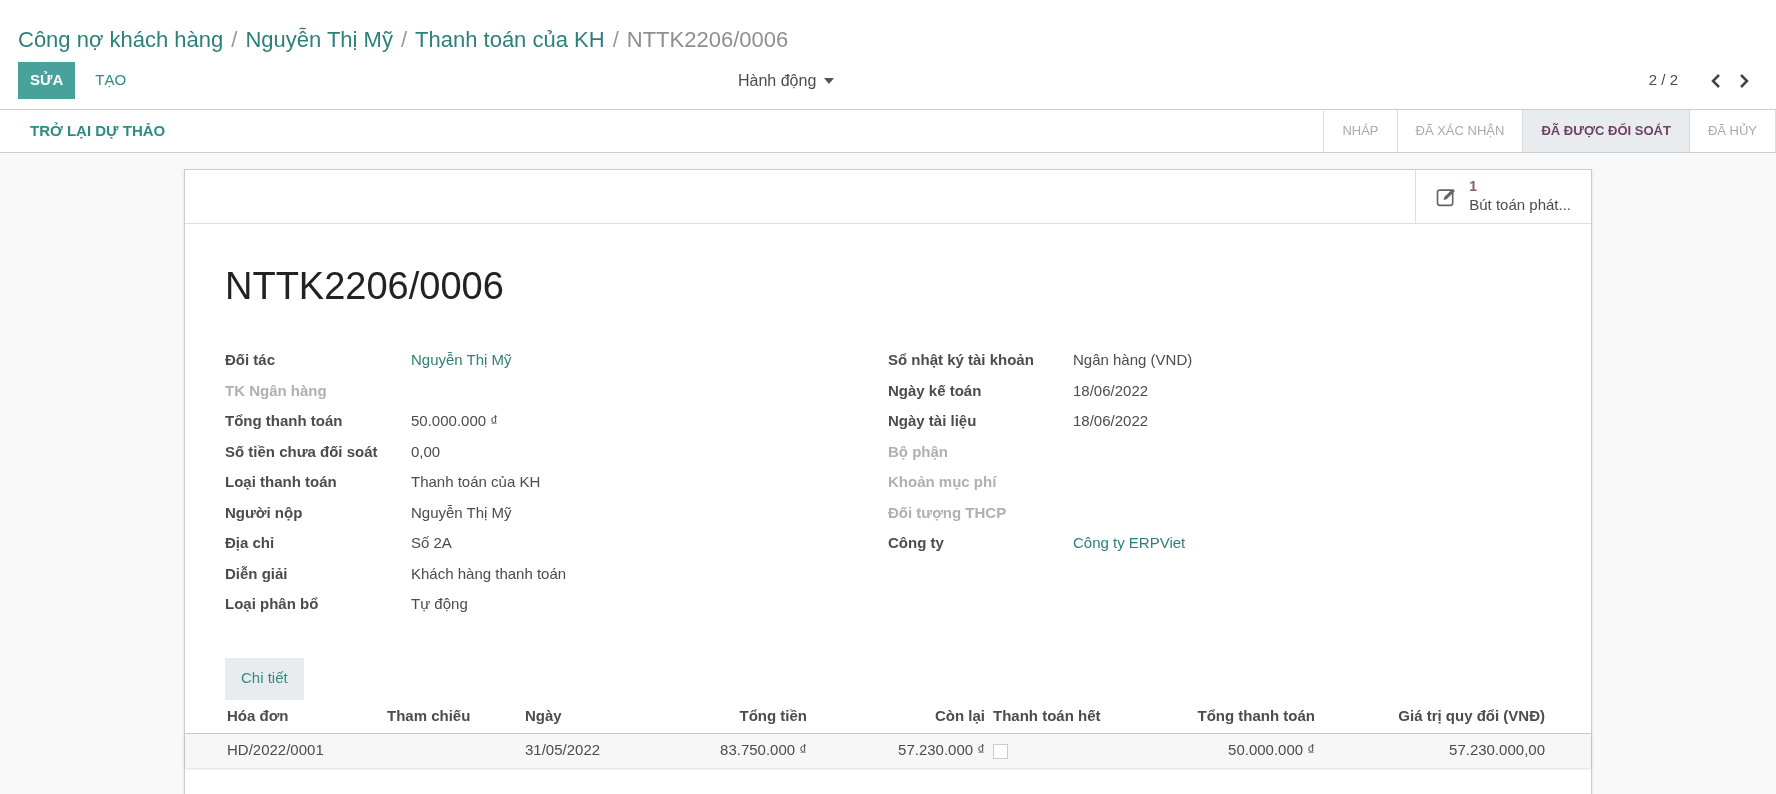 This screenshot has width=1776, height=794. Describe the element at coordinates (961, 360) in the screenshot. I see `field-label: Sổ nhật ký tài khoản` at that location.